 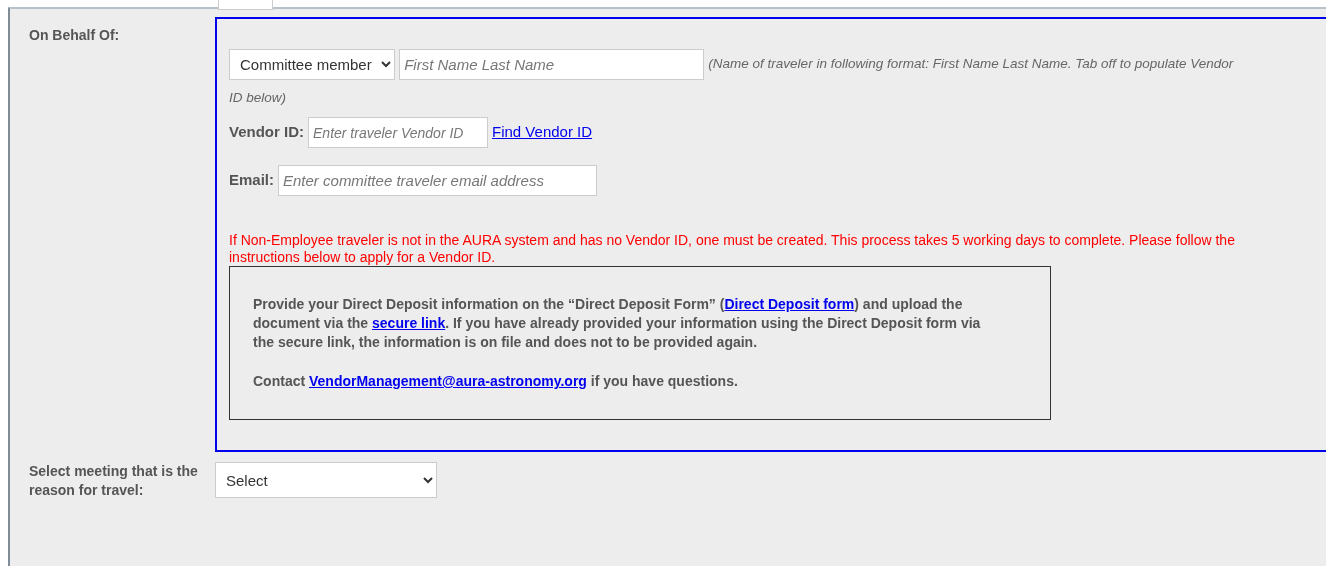 I want to click on field-label: Vendor ID:, so click(x=266, y=132).